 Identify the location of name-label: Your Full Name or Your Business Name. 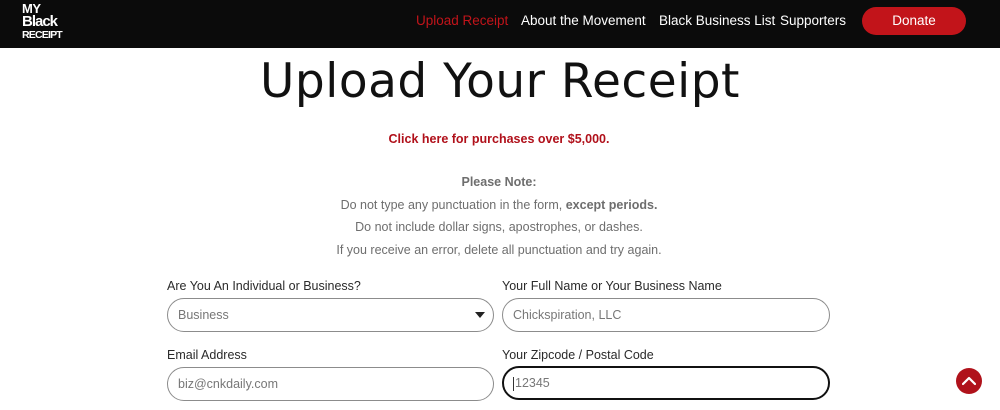
(612, 286).